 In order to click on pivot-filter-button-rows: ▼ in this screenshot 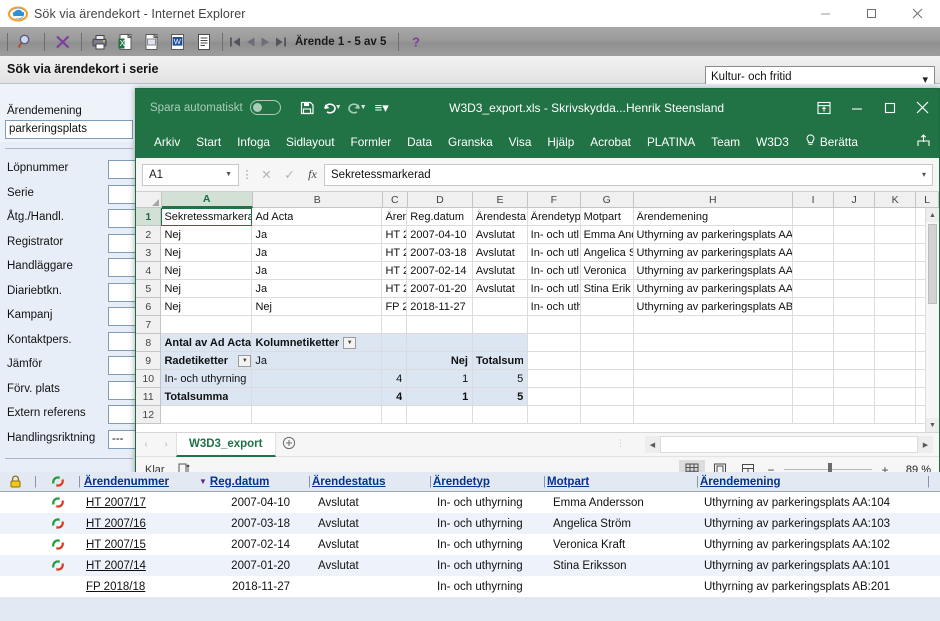, I will do `click(245, 360)`.